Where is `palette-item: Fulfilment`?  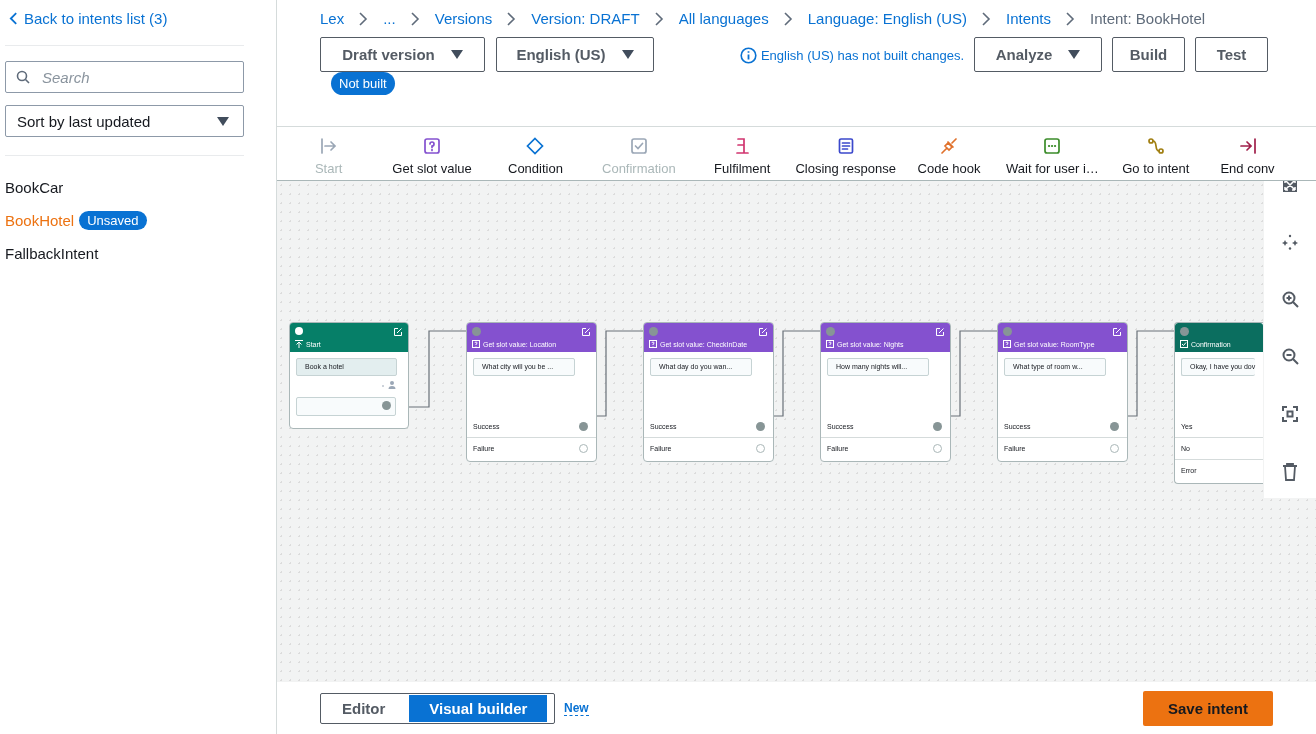
palette-item: Fulfilment is located at coordinates (742, 153).